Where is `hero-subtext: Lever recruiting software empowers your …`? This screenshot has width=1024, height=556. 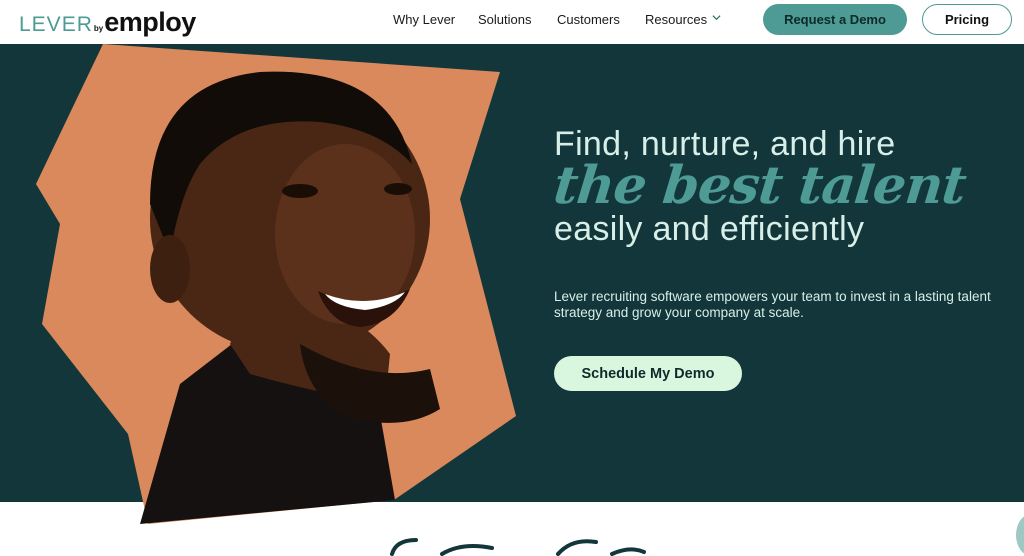
hero-subtext: Lever recruiting software empowers your … is located at coordinates (772, 304).